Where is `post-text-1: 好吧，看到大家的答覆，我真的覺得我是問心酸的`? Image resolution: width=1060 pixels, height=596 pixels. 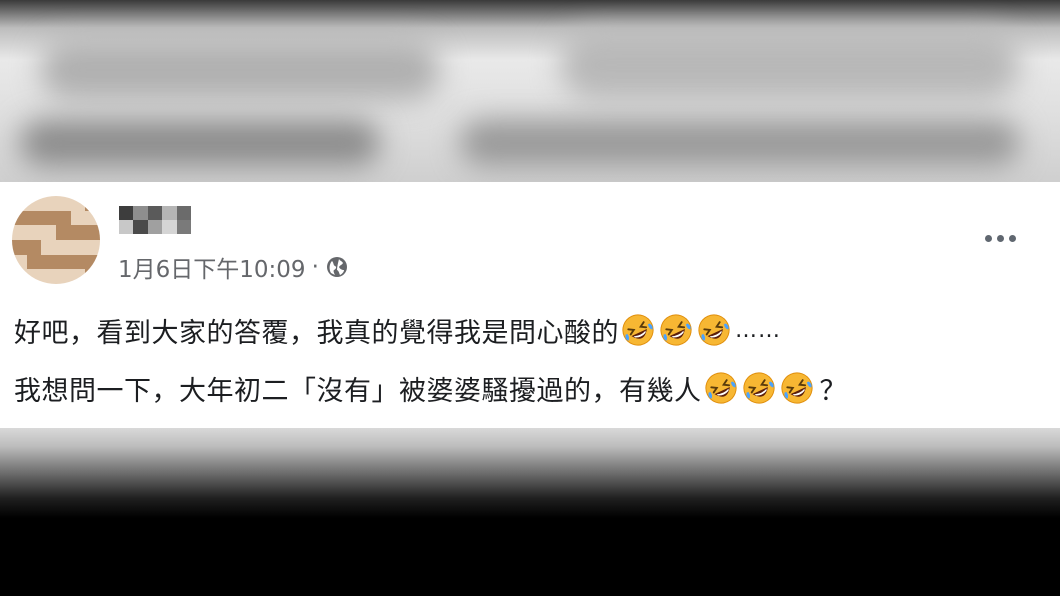 post-text-1: 好吧，看到大家的答覆，我真的覺得我是問心酸的 is located at coordinates (316, 333).